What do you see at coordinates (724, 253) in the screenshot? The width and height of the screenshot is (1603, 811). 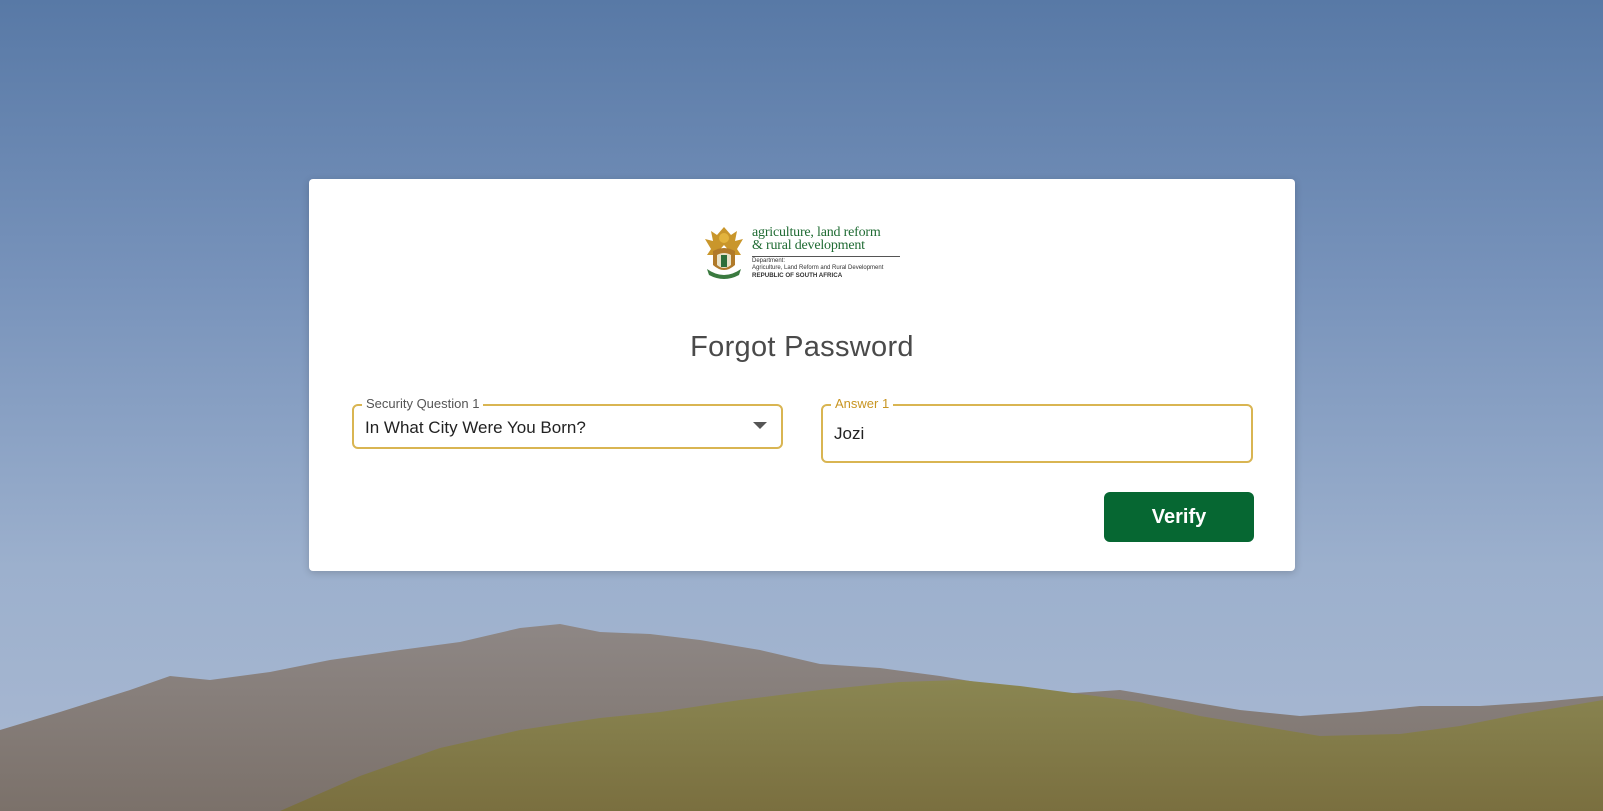 I see `coat-of-arms-icon` at bounding box center [724, 253].